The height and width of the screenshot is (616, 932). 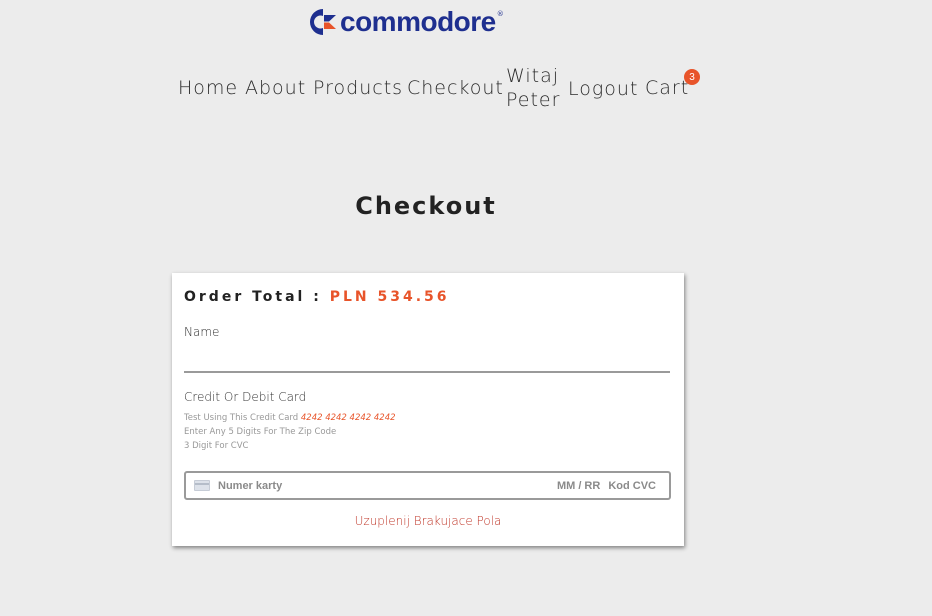 What do you see at coordinates (253, 297) in the screenshot?
I see `order-total-label: Order Total :` at bounding box center [253, 297].